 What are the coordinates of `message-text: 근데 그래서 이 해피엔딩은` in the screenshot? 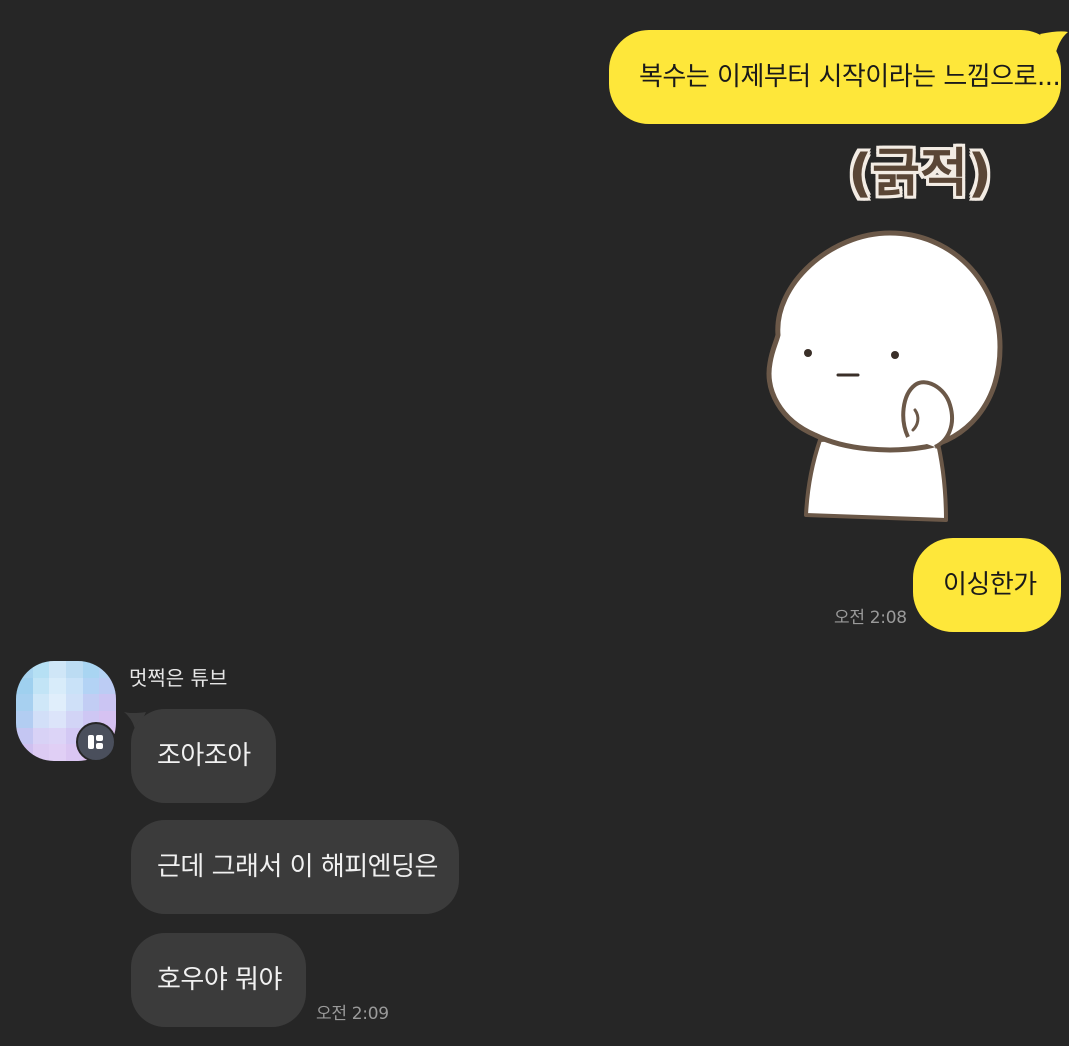 It's located at (297, 867).